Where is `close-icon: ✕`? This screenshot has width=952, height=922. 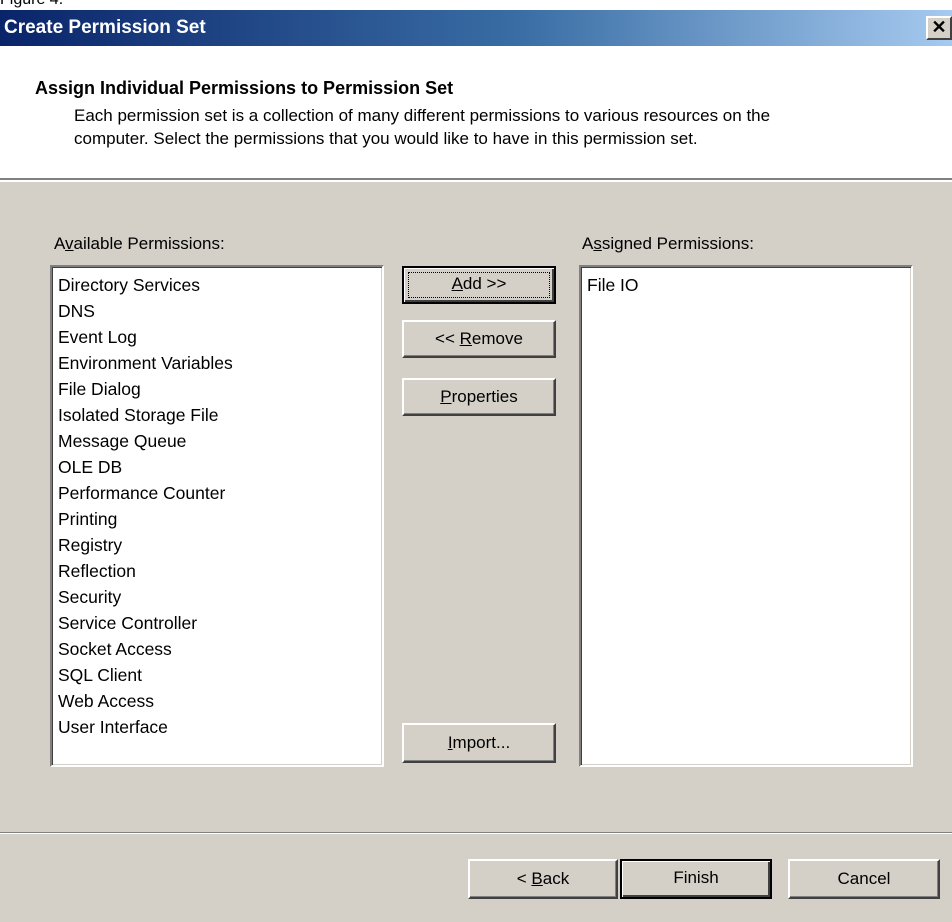 close-icon: ✕ is located at coordinates (939, 28).